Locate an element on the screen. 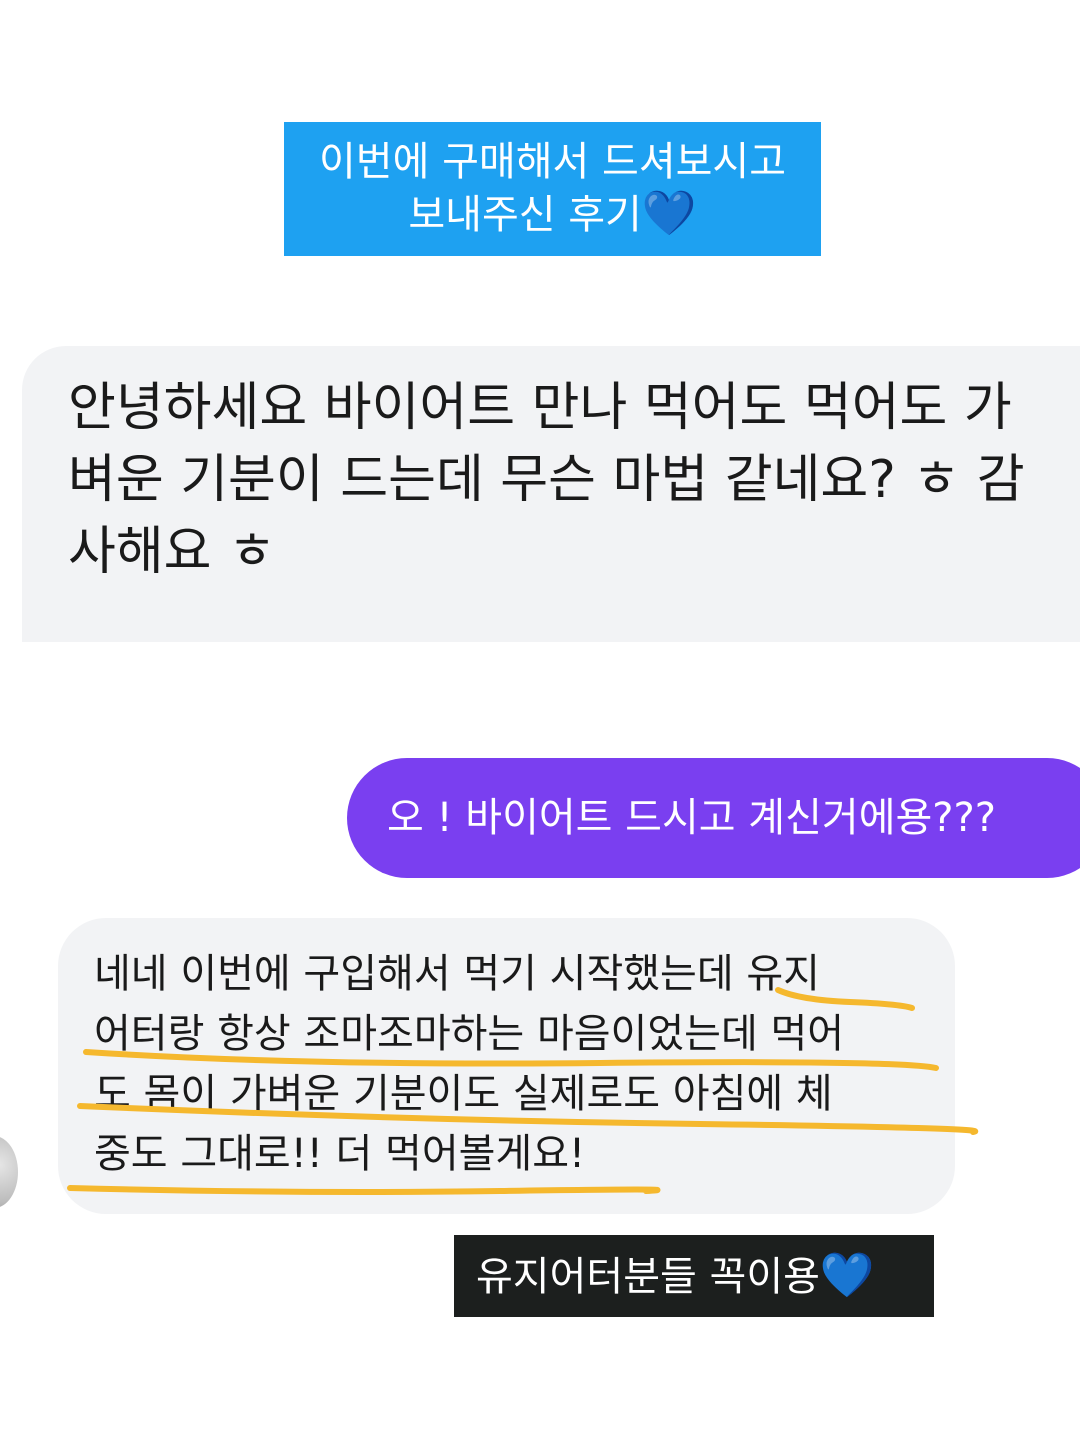 The height and width of the screenshot is (1439, 1080). bottom-caption-banner: 유지어터분들 꼭이용💙 is located at coordinates (694, 1276).